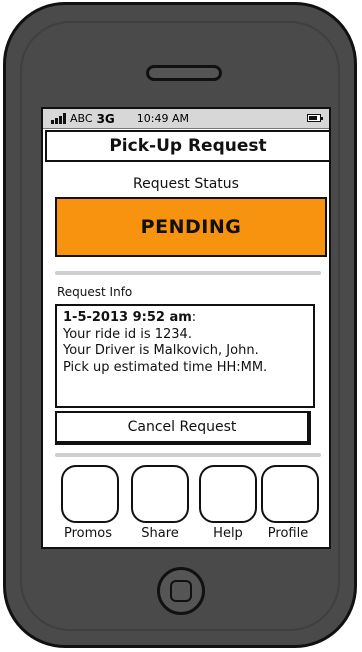 The width and height of the screenshot is (362, 652). I want to click on tab-share-icon, so click(160, 494).